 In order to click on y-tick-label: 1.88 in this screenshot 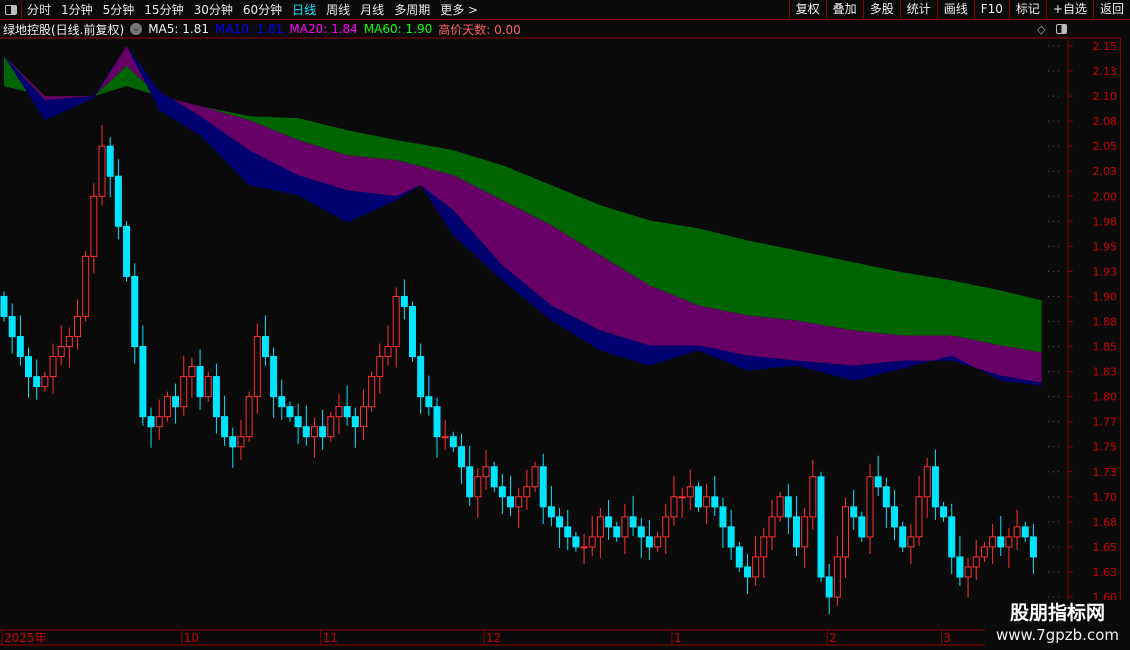, I will do `click(1105, 322)`.